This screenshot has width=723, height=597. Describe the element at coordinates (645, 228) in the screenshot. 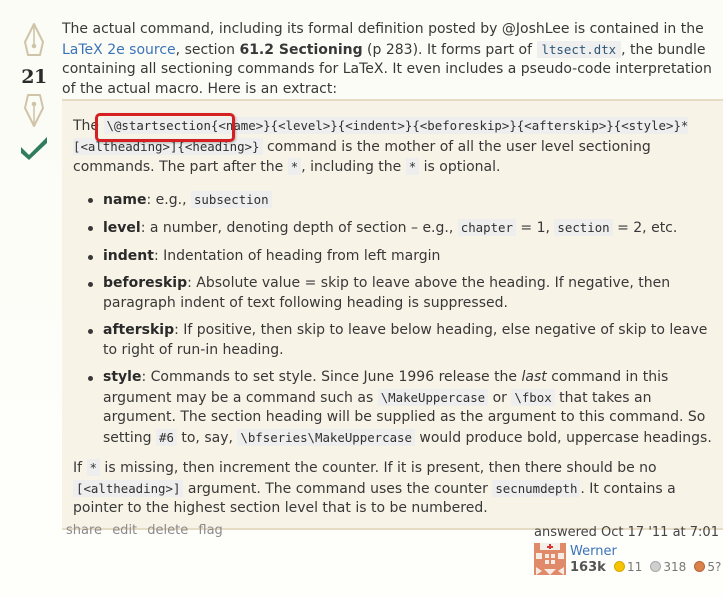

I see `text: = 2, etc.` at that location.